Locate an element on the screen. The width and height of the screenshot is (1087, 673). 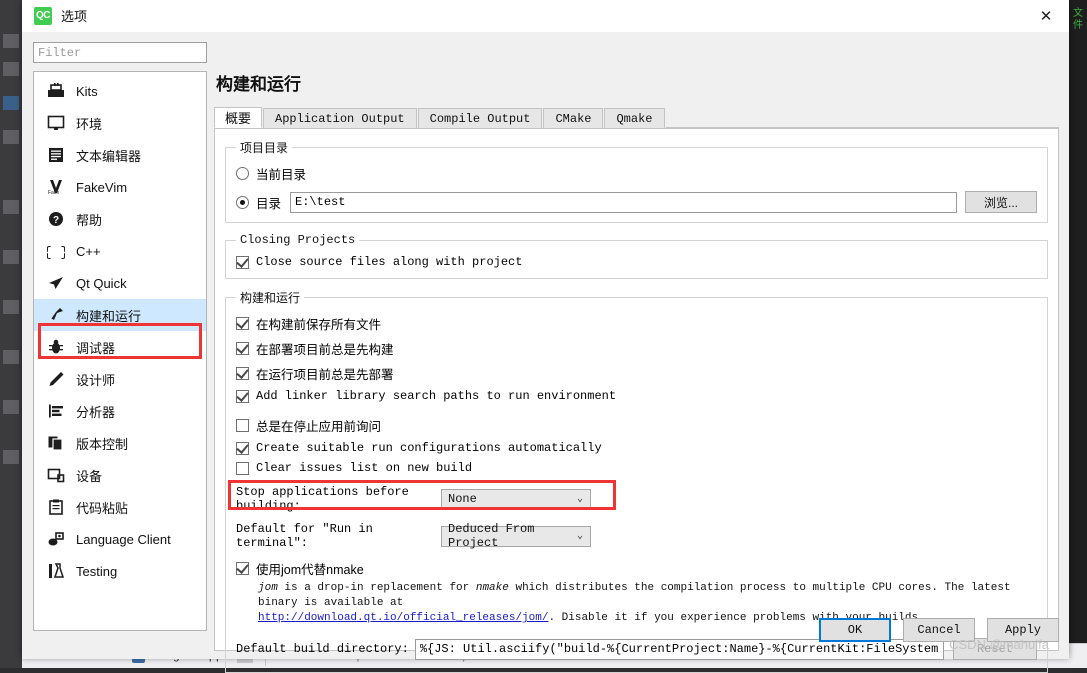
sidebar-item-help: ? 帮助 is located at coordinates (120, 219).